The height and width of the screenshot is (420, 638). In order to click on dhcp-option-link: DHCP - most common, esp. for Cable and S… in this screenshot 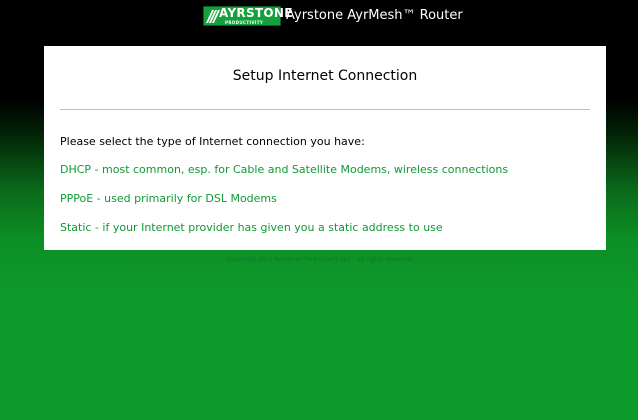, I will do `click(284, 169)`.